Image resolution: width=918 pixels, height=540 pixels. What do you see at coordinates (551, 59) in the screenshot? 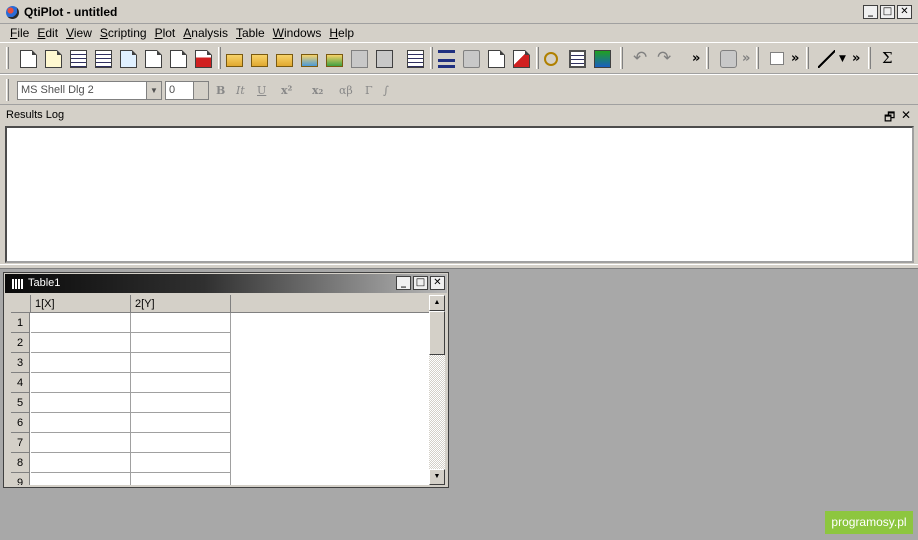
I see `data-reader-icon` at bounding box center [551, 59].